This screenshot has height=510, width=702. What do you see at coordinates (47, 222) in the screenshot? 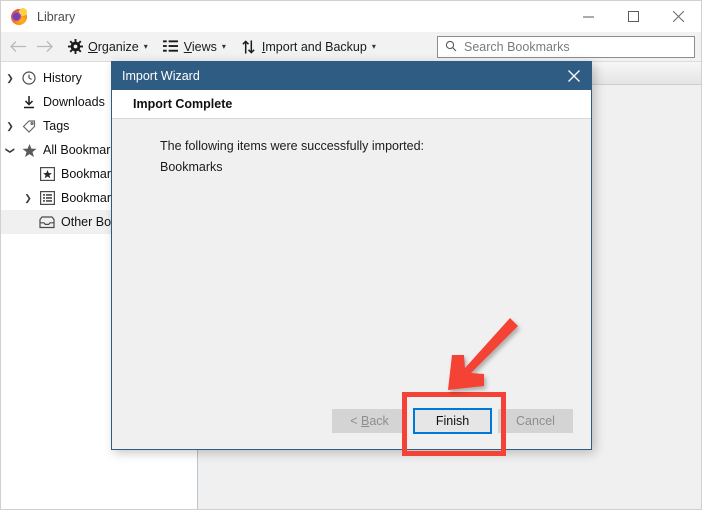
I see `other-bookmarks-icon` at bounding box center [47, 222].